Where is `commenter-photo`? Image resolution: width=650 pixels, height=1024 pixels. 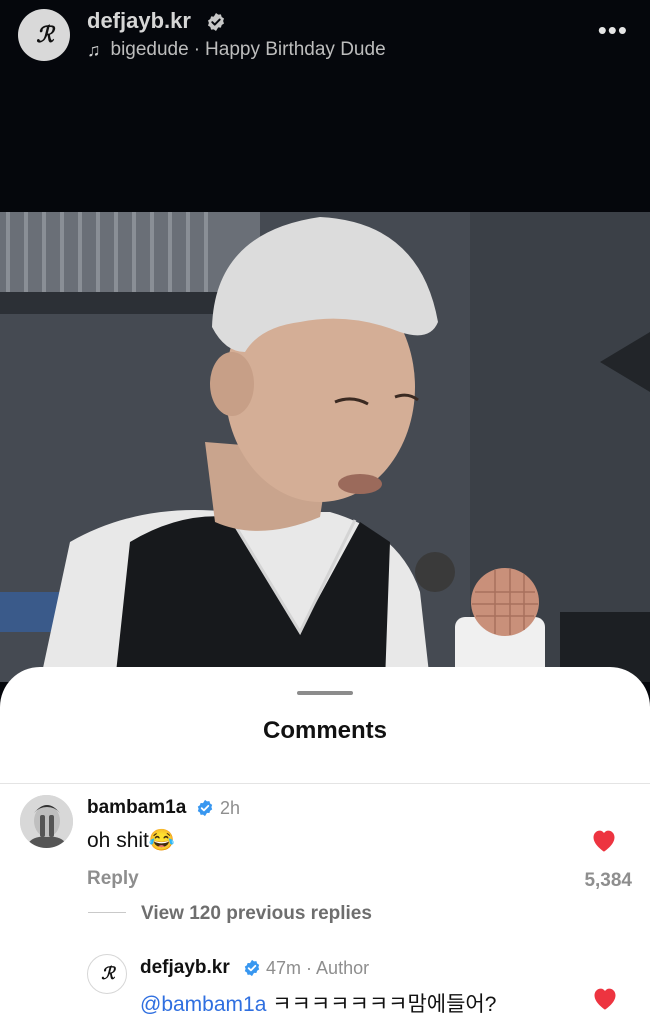 commenter-photo is located at coordinates (46, 821).